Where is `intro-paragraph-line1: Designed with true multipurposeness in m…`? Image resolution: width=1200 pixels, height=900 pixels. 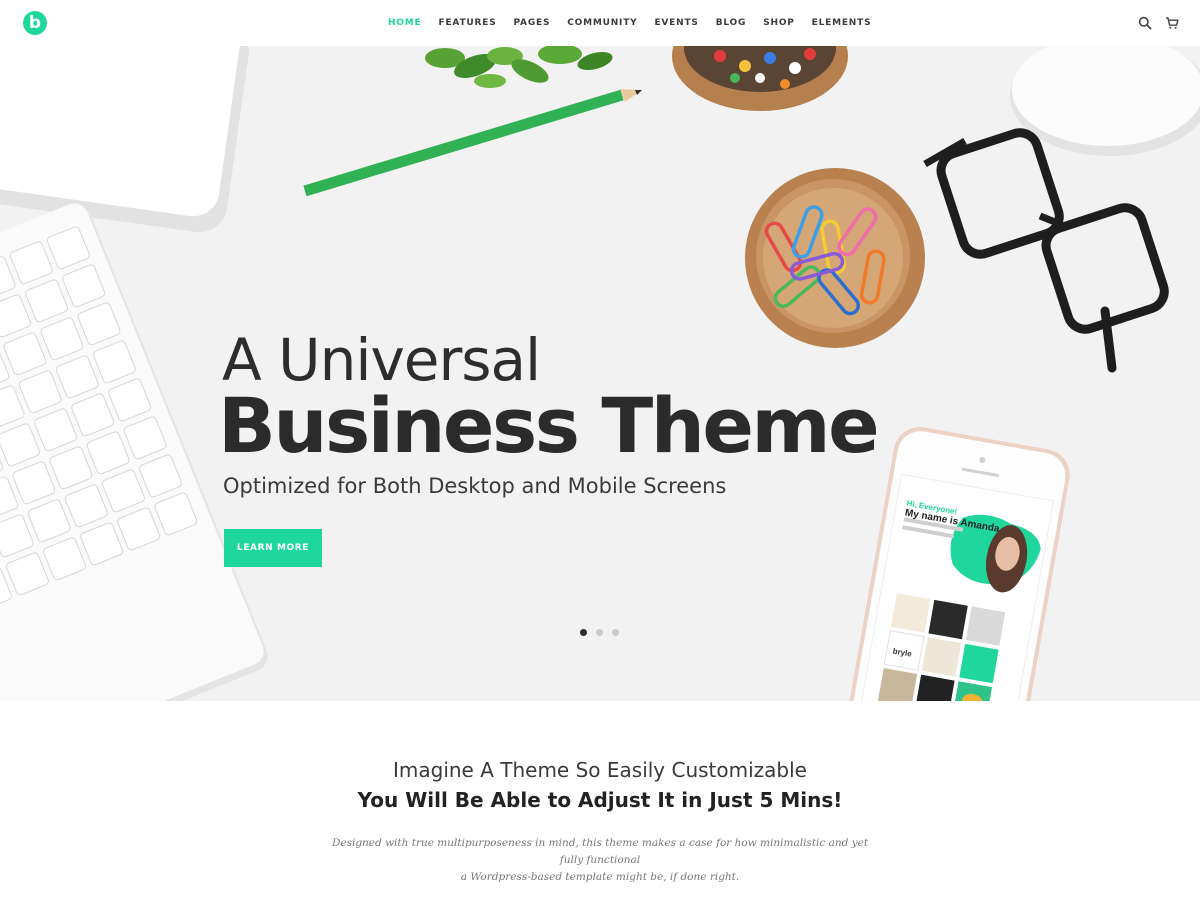
intro-paragraph-line1: Designed with true multipurposeness in m… is located at coordinates (600, 851).